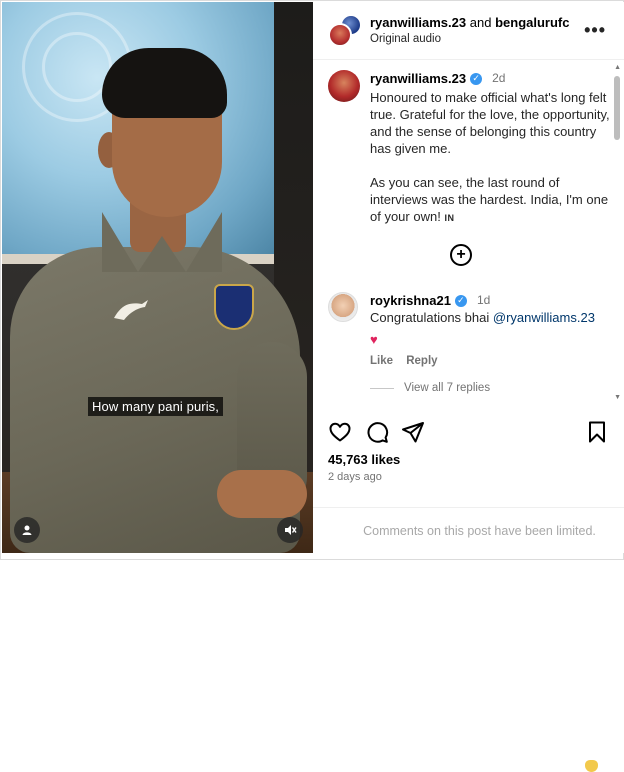 Image resolution: width=624 pixels, height=772 pixels. I want to click on post-actions-bar: 45,763 likes 2 days ago, so click(468, 463).